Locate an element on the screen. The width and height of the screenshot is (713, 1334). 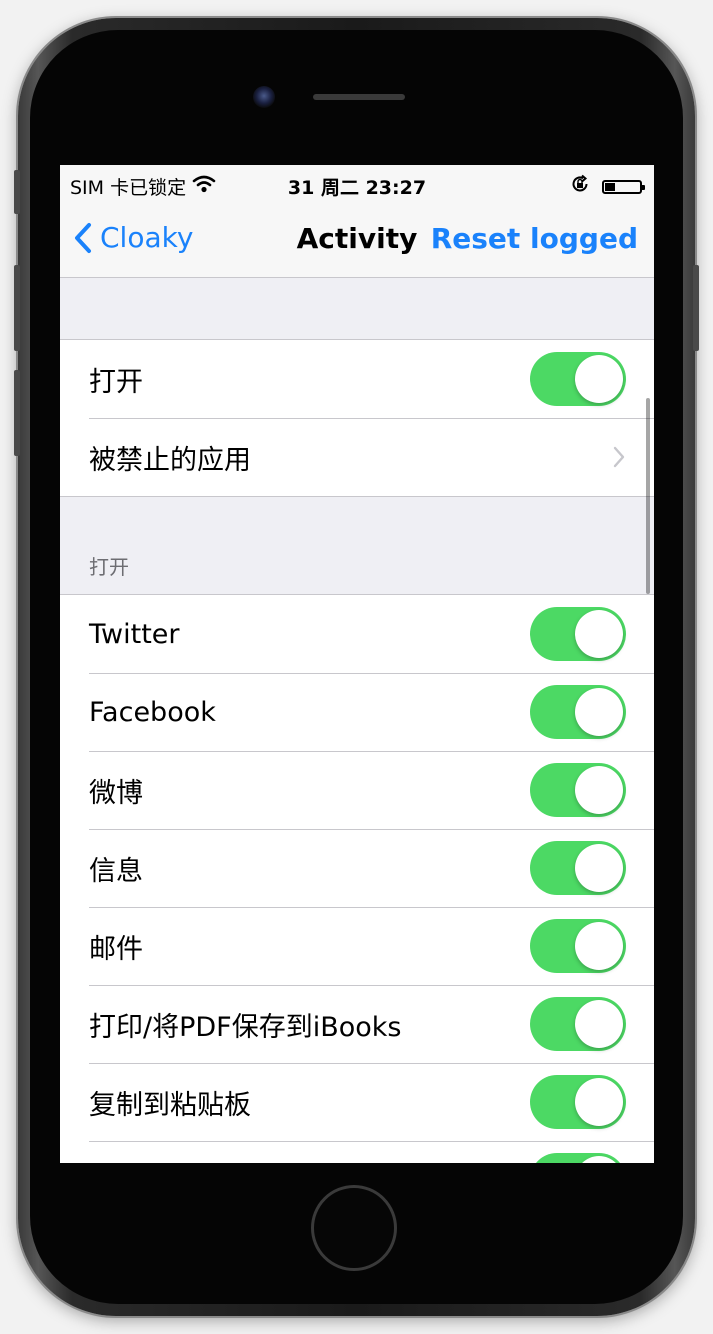
scrollbar is located at coordinates (648, 496).